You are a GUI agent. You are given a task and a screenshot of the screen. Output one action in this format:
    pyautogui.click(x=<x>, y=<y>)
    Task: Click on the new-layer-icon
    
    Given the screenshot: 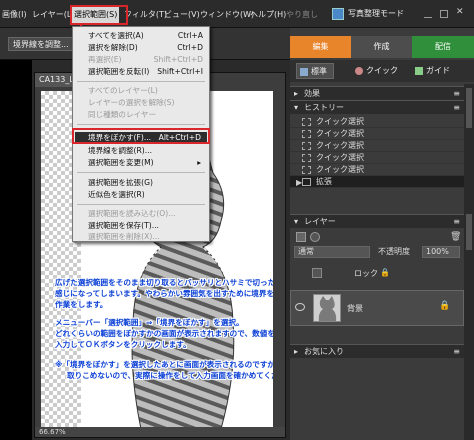 What is the action you would take?
    pyautogui.click(x=301, y=237)
    